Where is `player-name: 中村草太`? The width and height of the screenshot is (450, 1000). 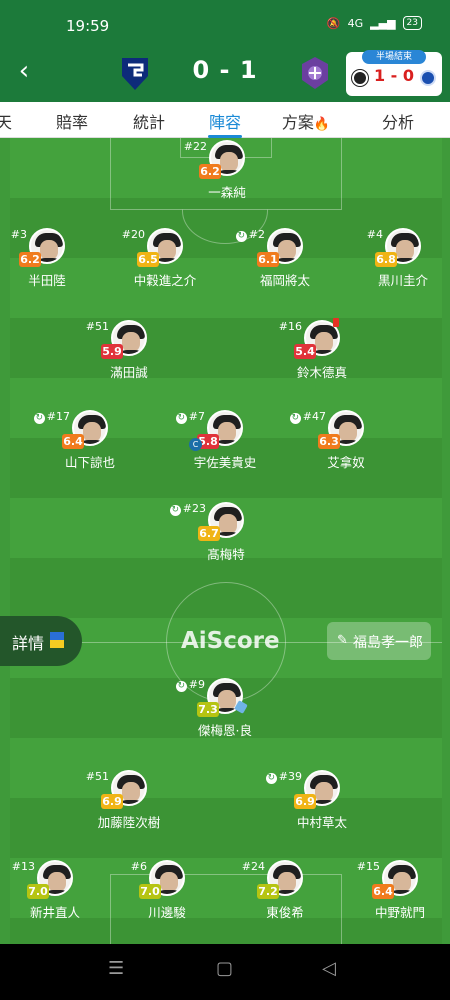
player-name: 中村草太 is located at coordinates (321, 822).